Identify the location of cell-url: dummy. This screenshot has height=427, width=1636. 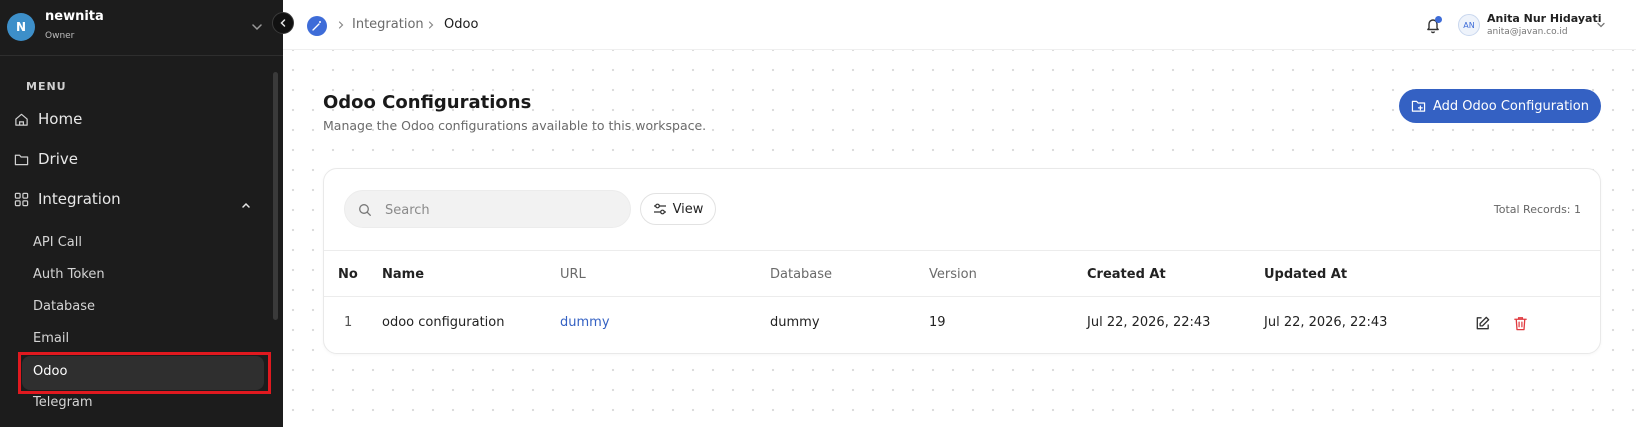
(585, 322).